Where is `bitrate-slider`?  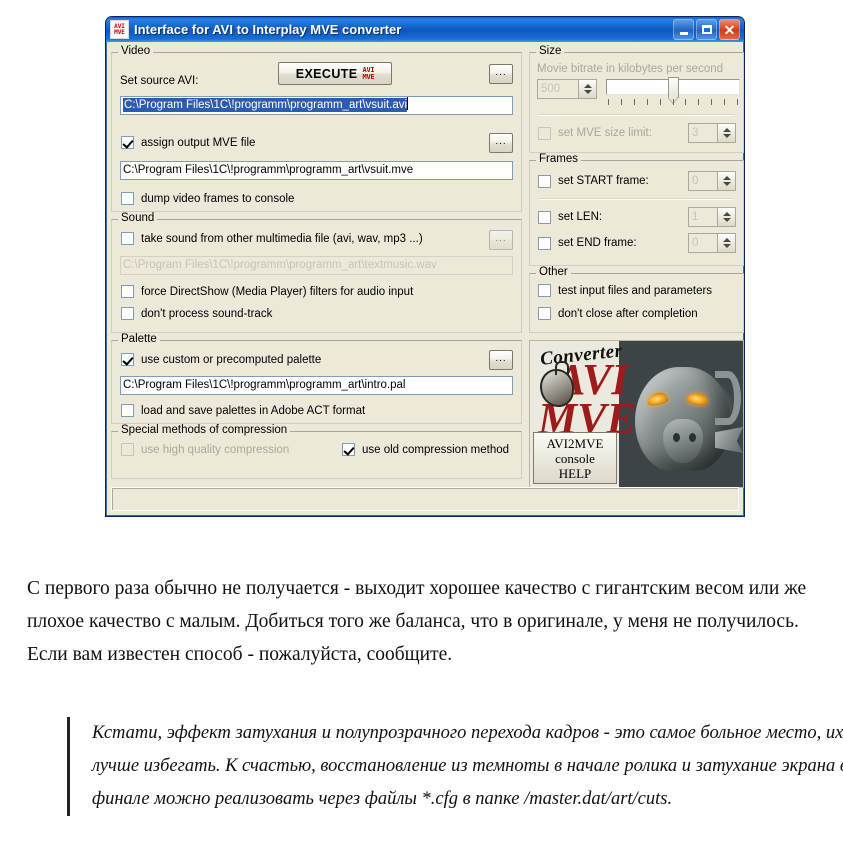
bitrate-slider is located at coordinates (673, 92).